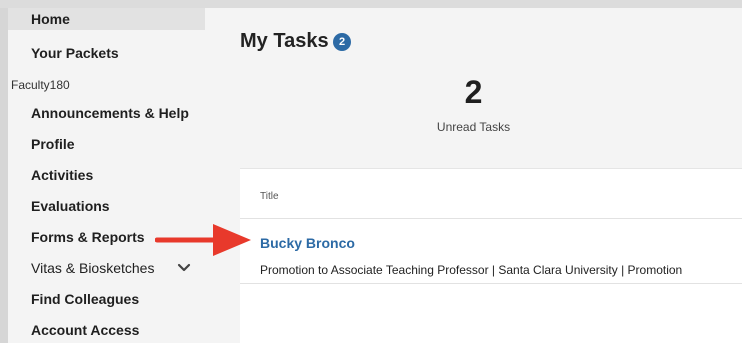 This screenshot has width=742, height=343. What do you see at coordinates (106, 19) in the screenshot?
I see `sidebar-item-home: Home` at bounding box center [106, 19].